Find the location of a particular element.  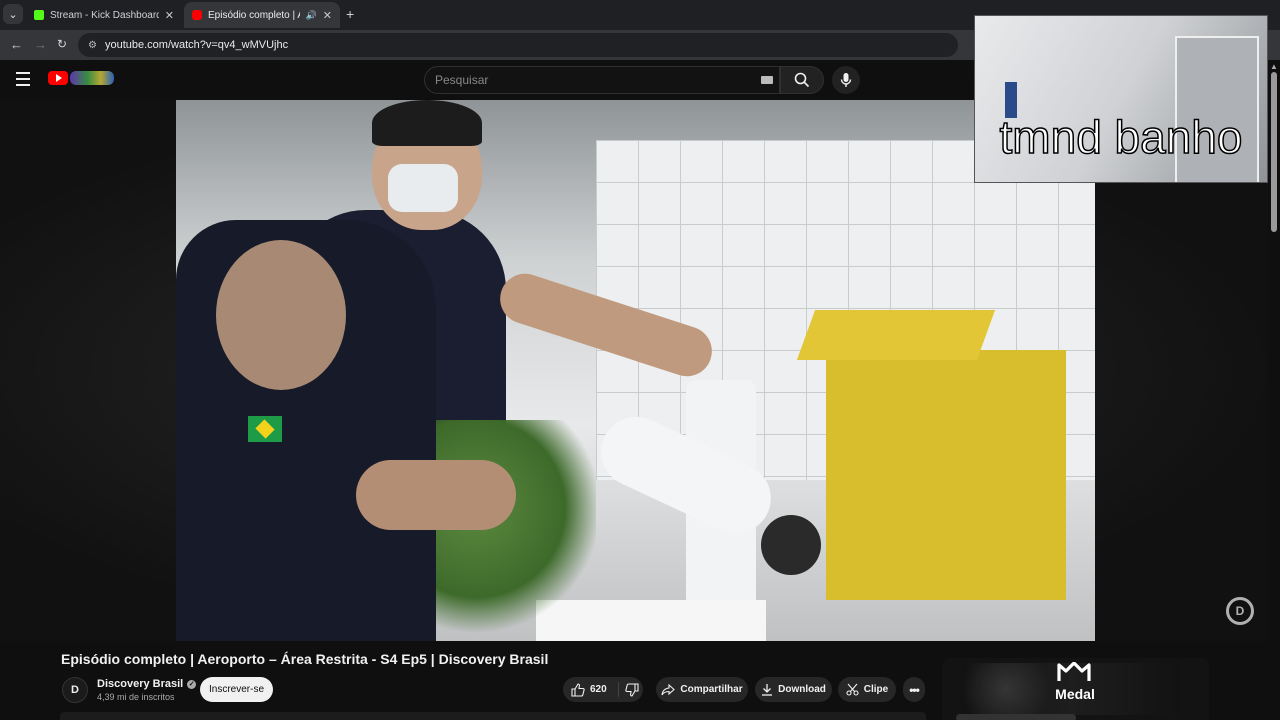

scroll-up-arrow-icon: ▲ is located at coordinates (1274, 66).